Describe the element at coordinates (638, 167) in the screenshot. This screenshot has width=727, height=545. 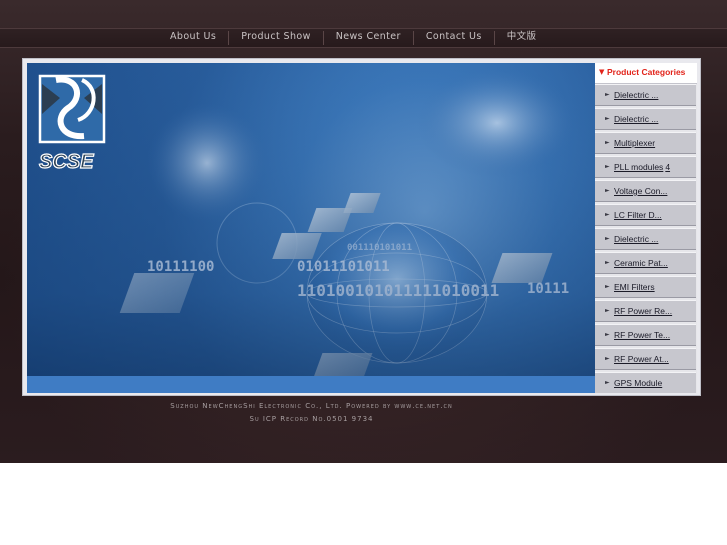
I see `category-label-text: PLL modules` at that location.